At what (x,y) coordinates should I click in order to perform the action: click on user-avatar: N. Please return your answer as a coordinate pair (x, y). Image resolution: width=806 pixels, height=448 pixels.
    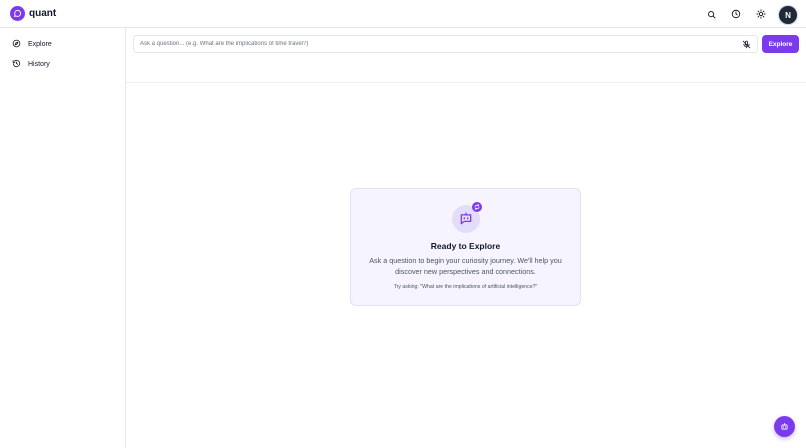
    Looking at the image, I should click on (788, 15).